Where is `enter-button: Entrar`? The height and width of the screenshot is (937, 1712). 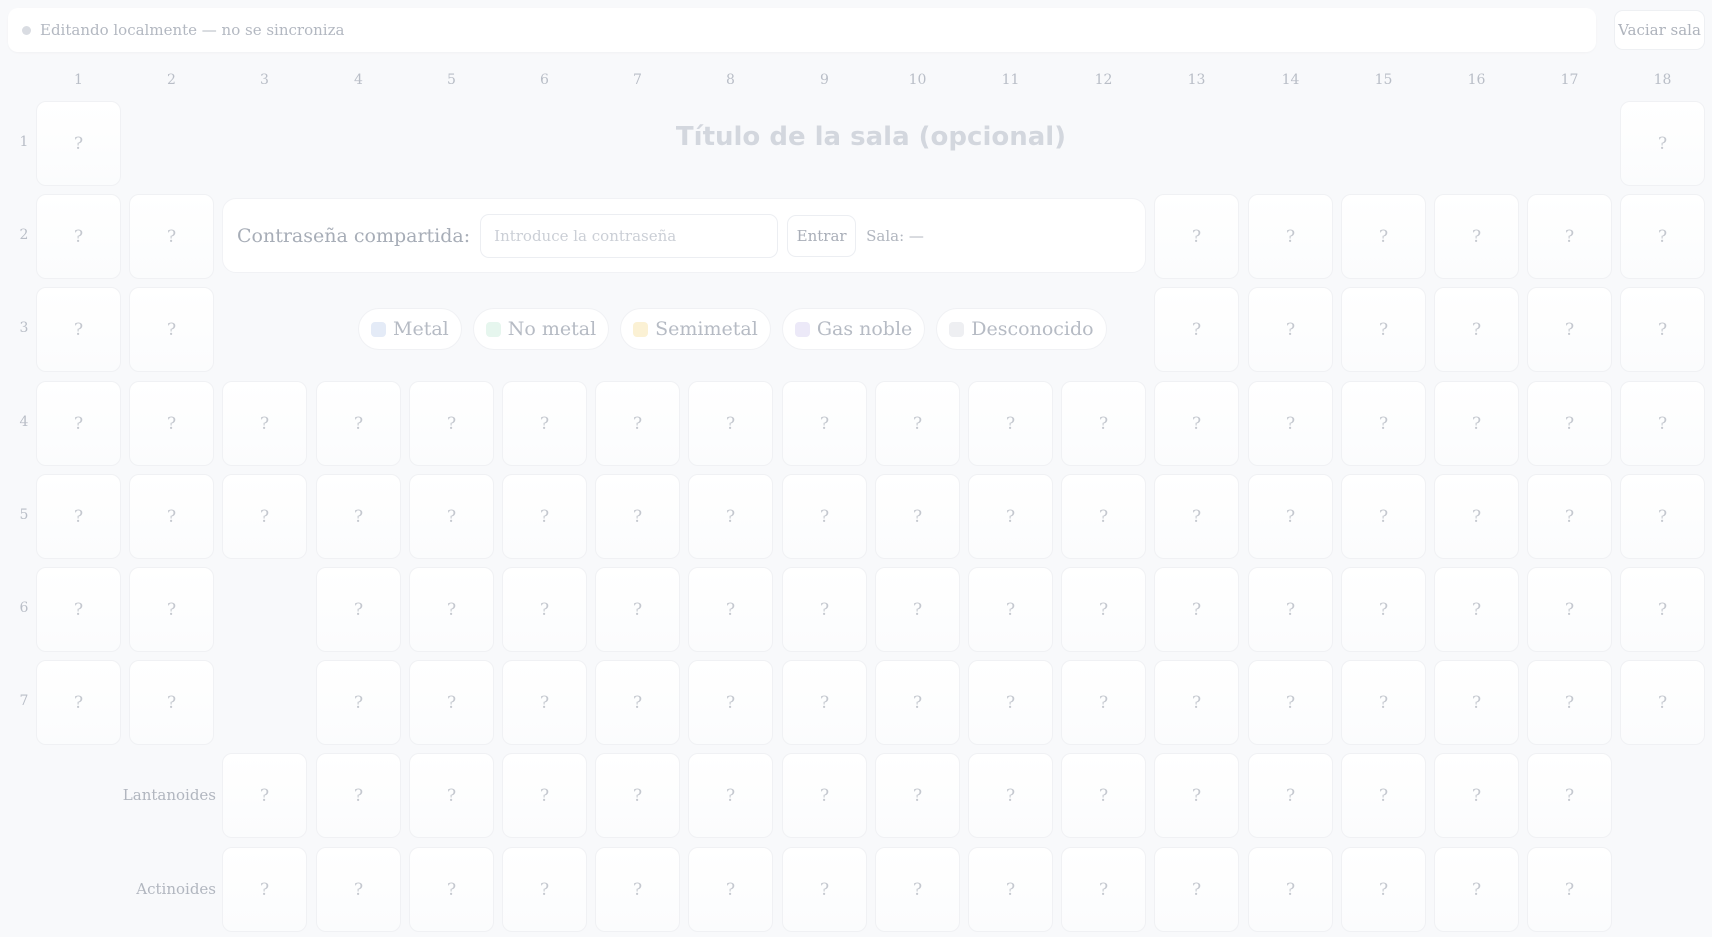
enter-button: Entrar is located at coordinates (822, 235).